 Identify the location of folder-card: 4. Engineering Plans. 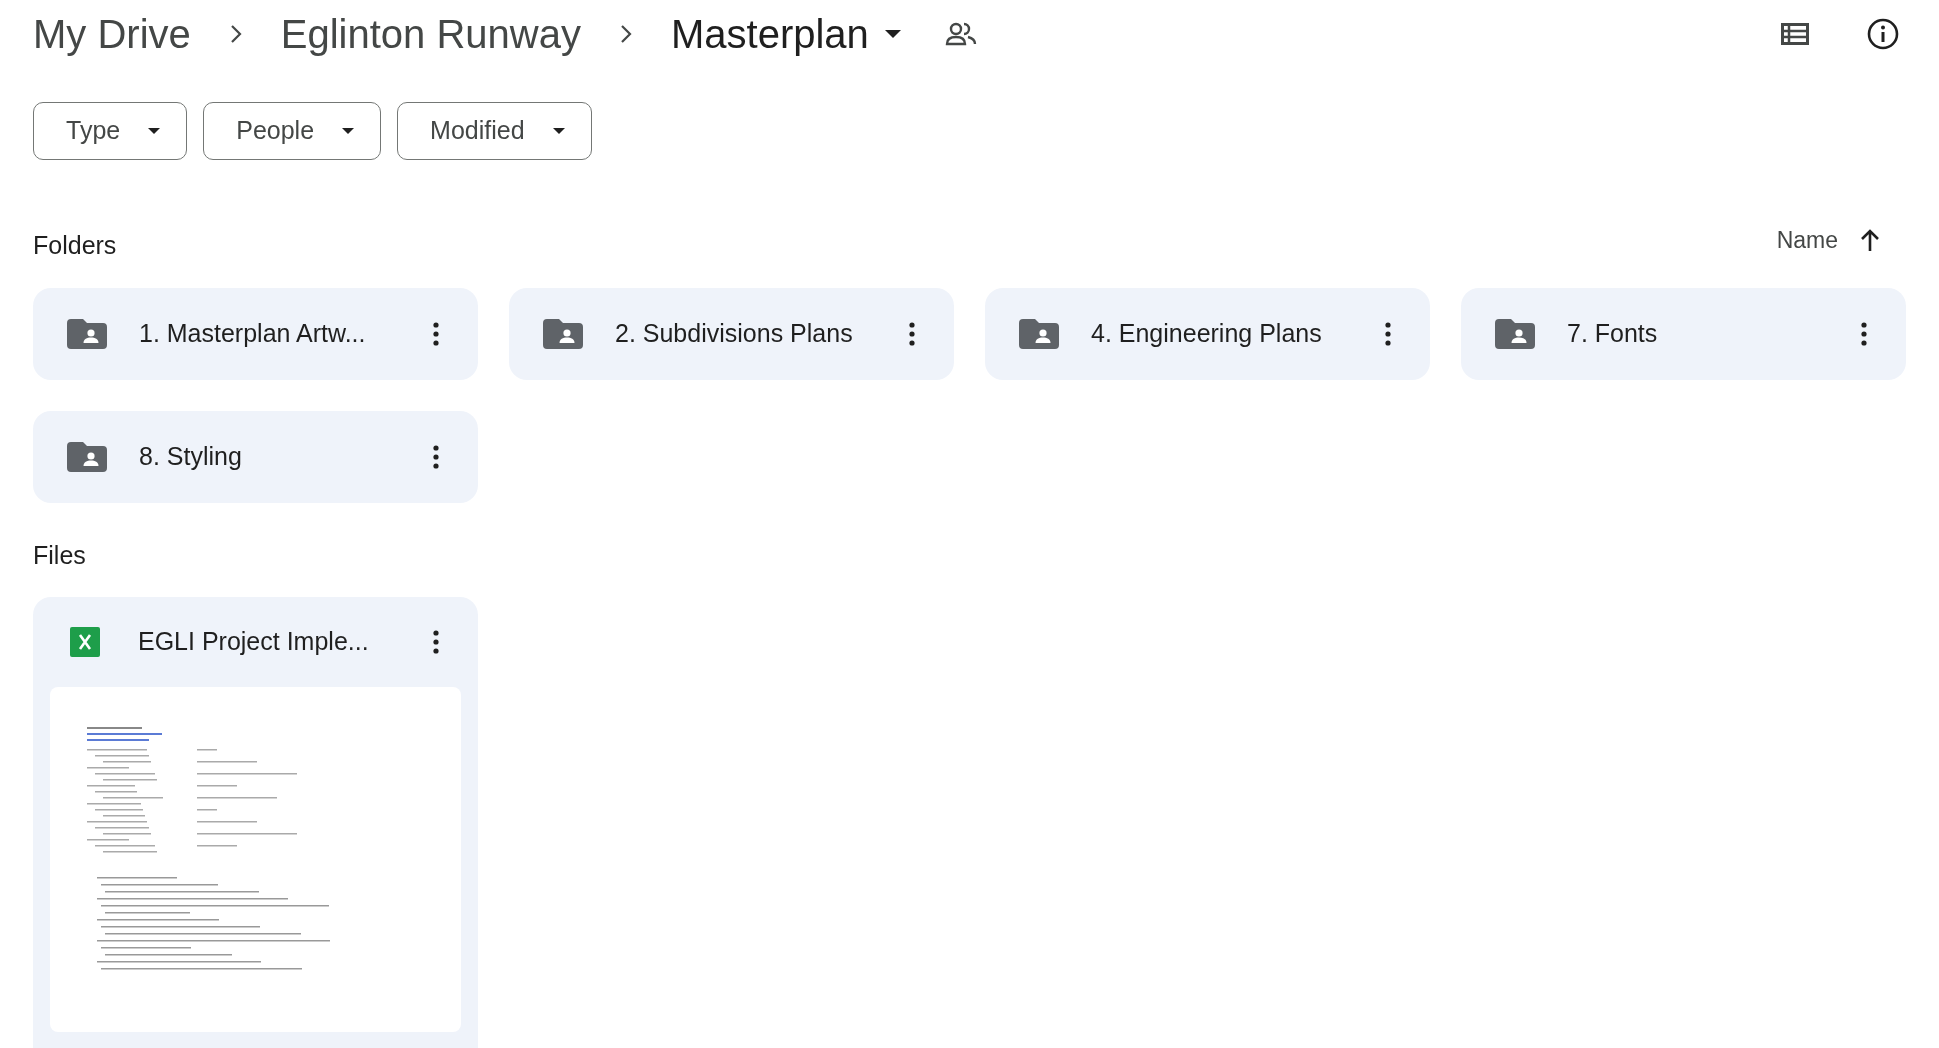
(1207, 334).